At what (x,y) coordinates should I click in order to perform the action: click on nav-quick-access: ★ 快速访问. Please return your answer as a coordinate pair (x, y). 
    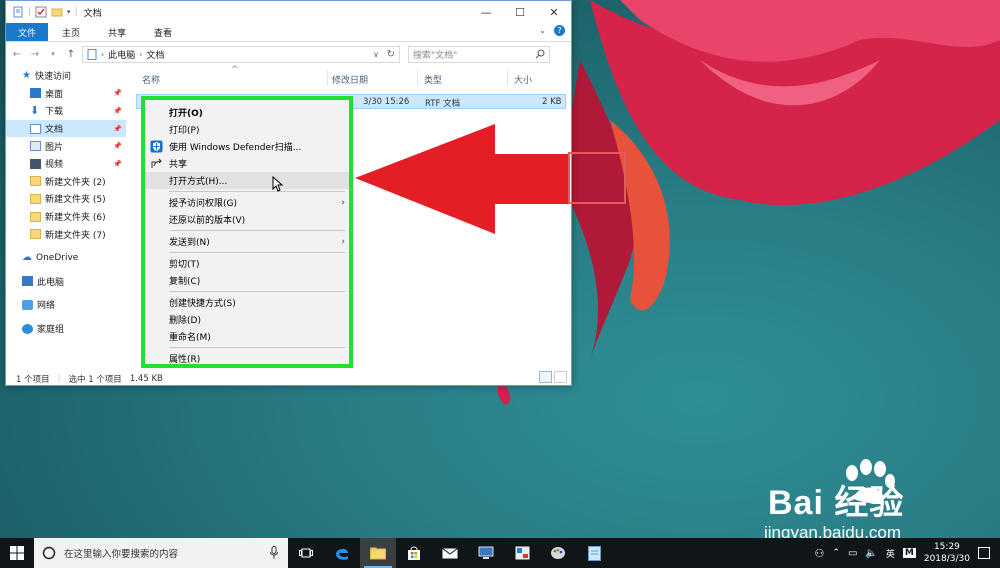
    Looking at the image, I should click on (66, 76).